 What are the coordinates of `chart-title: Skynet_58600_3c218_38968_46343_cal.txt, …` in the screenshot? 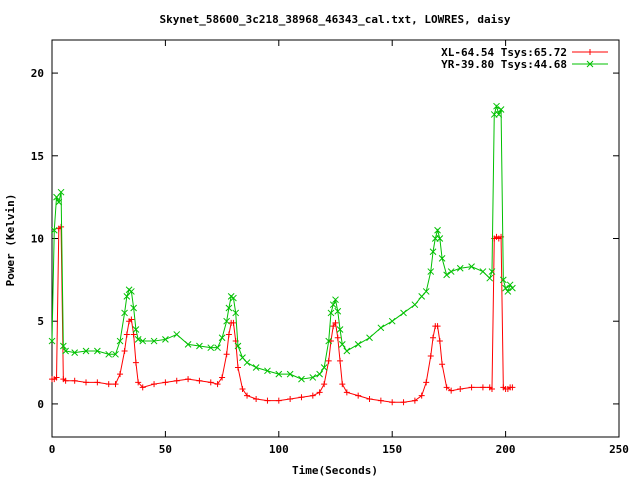 It's located at (335, 19).